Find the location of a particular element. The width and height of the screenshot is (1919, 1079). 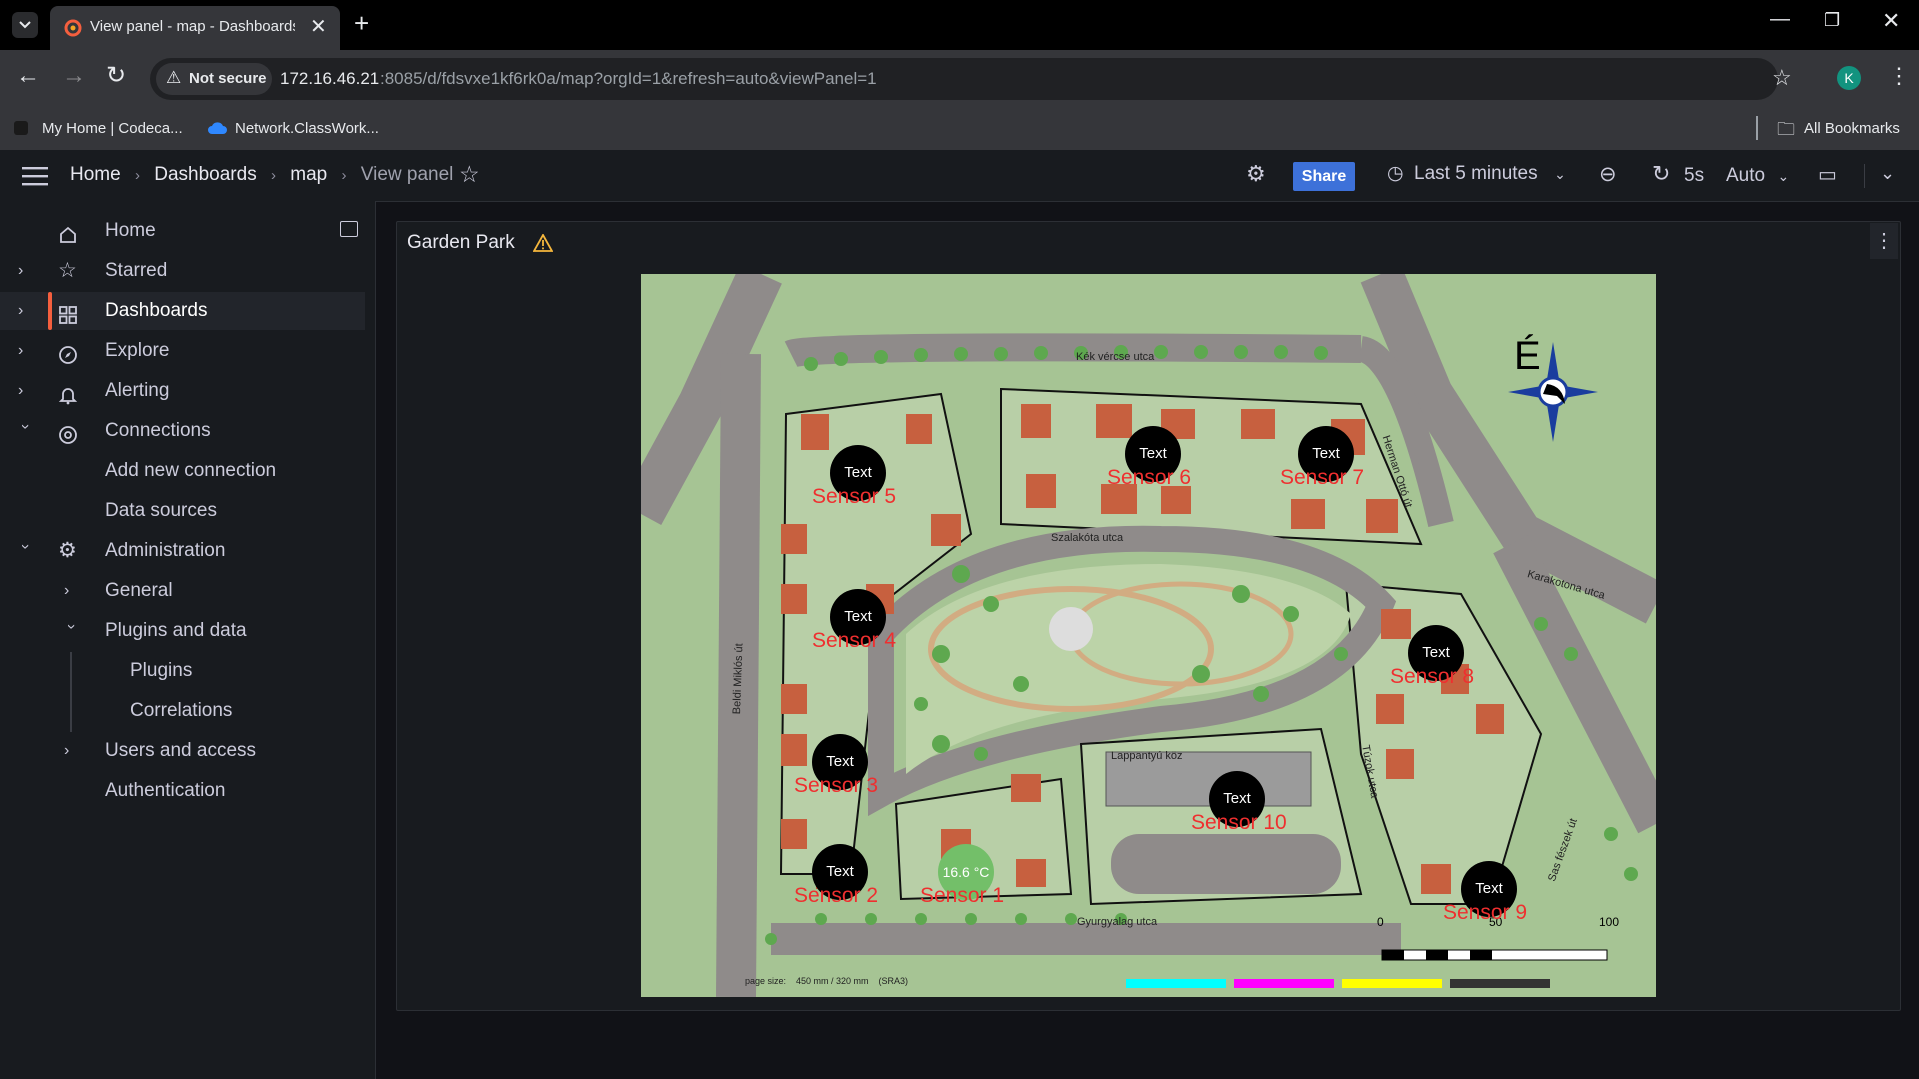

sidebar-item-users-and-access: › Users and access is located at coordinates (182, 751).